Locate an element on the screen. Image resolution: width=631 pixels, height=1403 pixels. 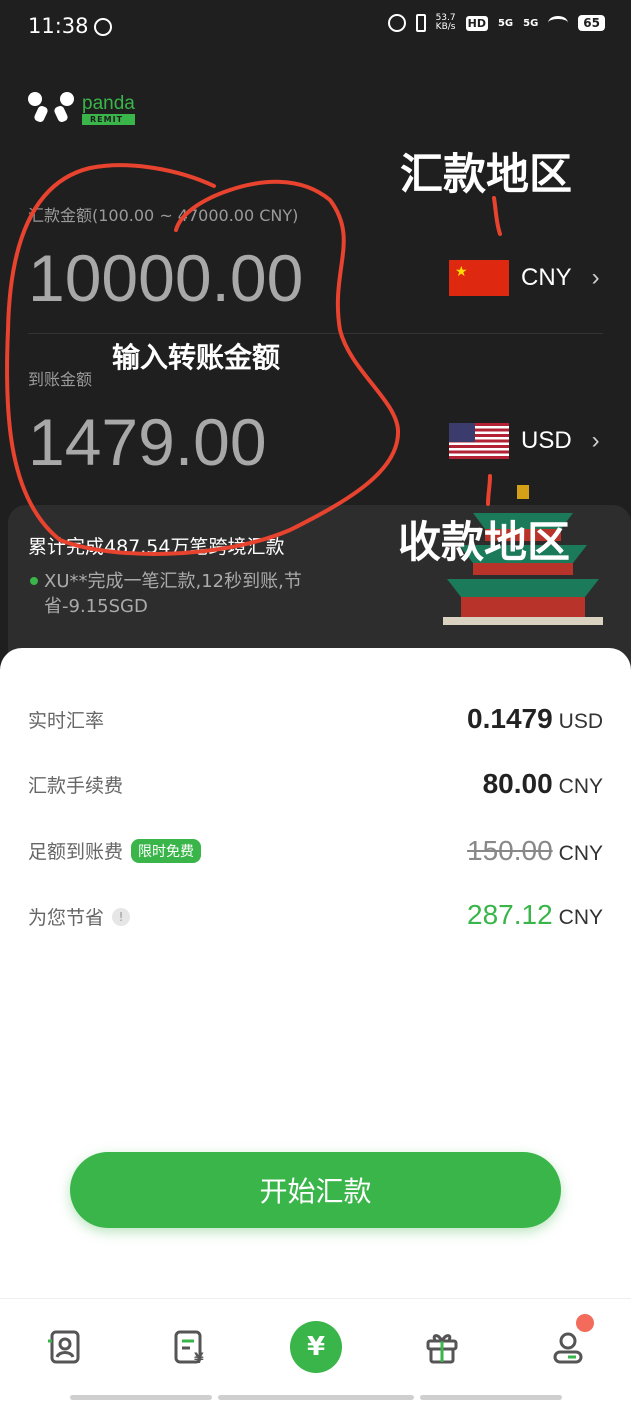
rate-label: 实时汇率 is located at coordinates (66, 721).